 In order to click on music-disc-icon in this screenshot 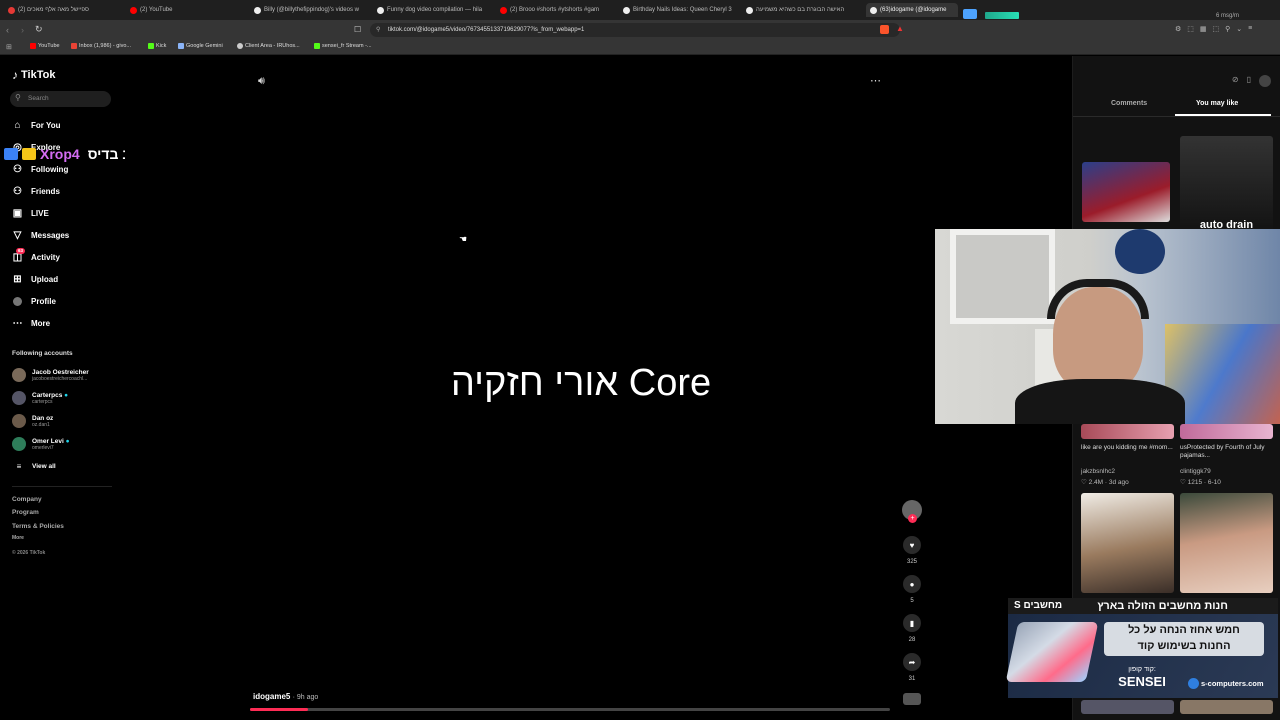, I will do `click(912, 699)`.